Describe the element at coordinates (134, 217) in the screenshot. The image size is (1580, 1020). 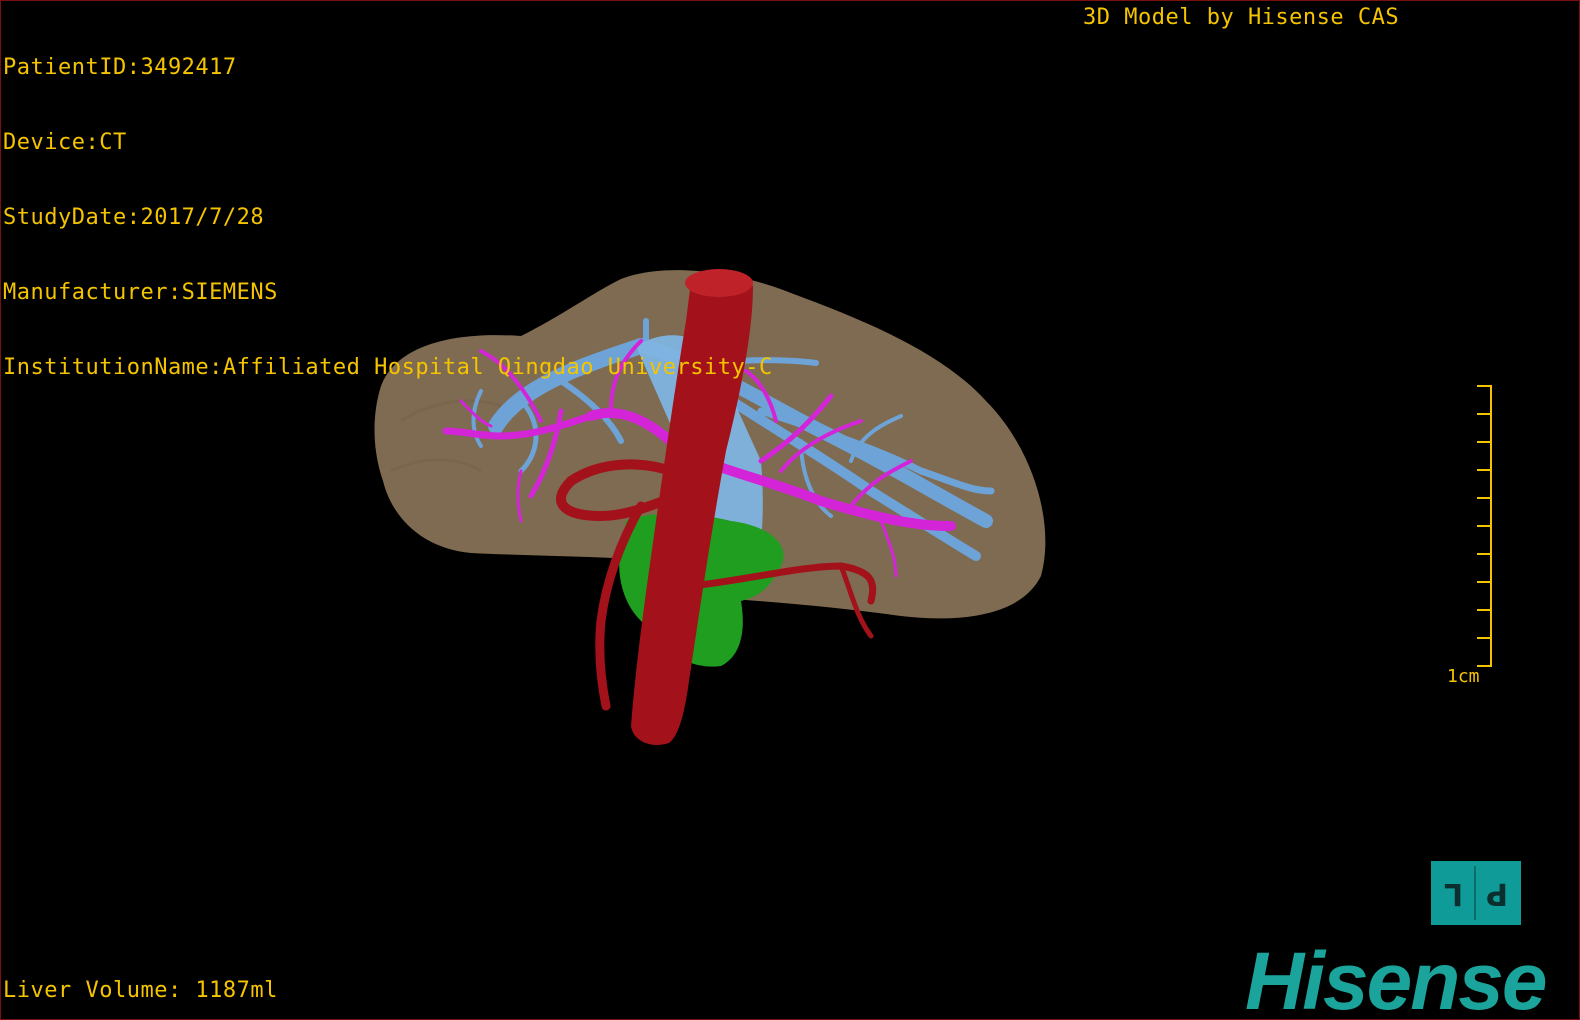
I see `study-date: StudyDate:2017/7/28` at that location.